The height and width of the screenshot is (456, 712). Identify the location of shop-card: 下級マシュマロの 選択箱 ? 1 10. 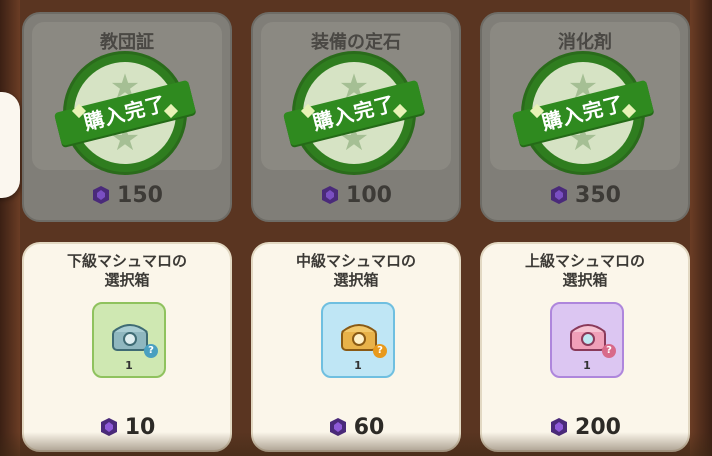
(127, 347).